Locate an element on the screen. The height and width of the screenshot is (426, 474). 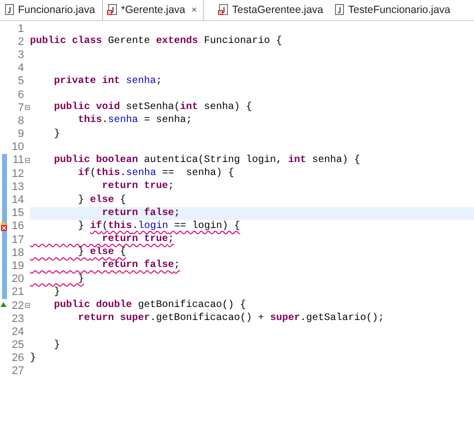
code-line: public double getBonificacao() { is located at coordinates (149, 306).